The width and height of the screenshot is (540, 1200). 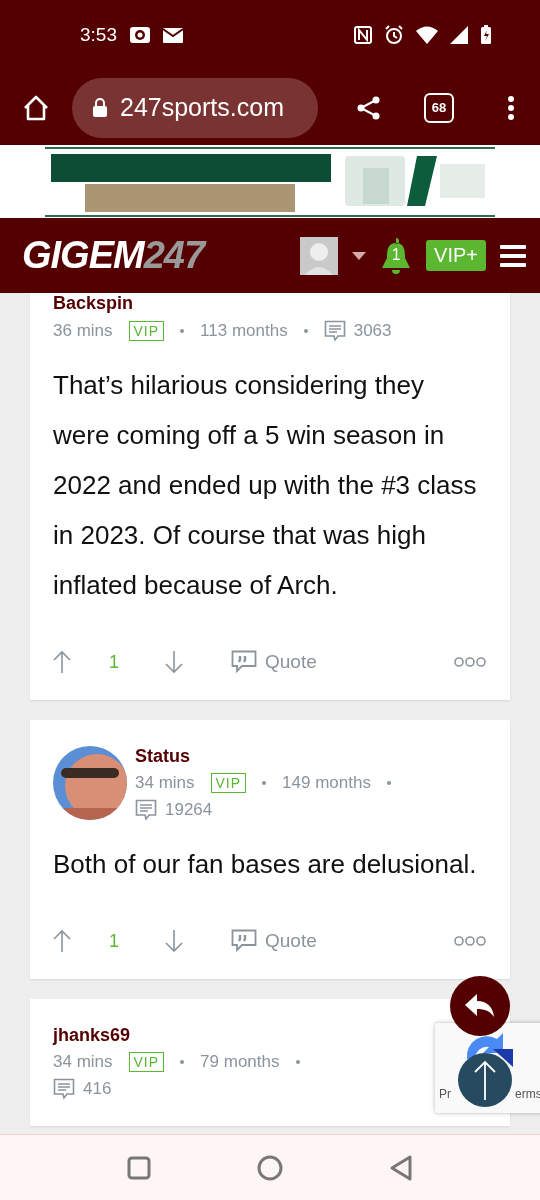 I want to click on post-count: 3063, so click(x=372, y=331).